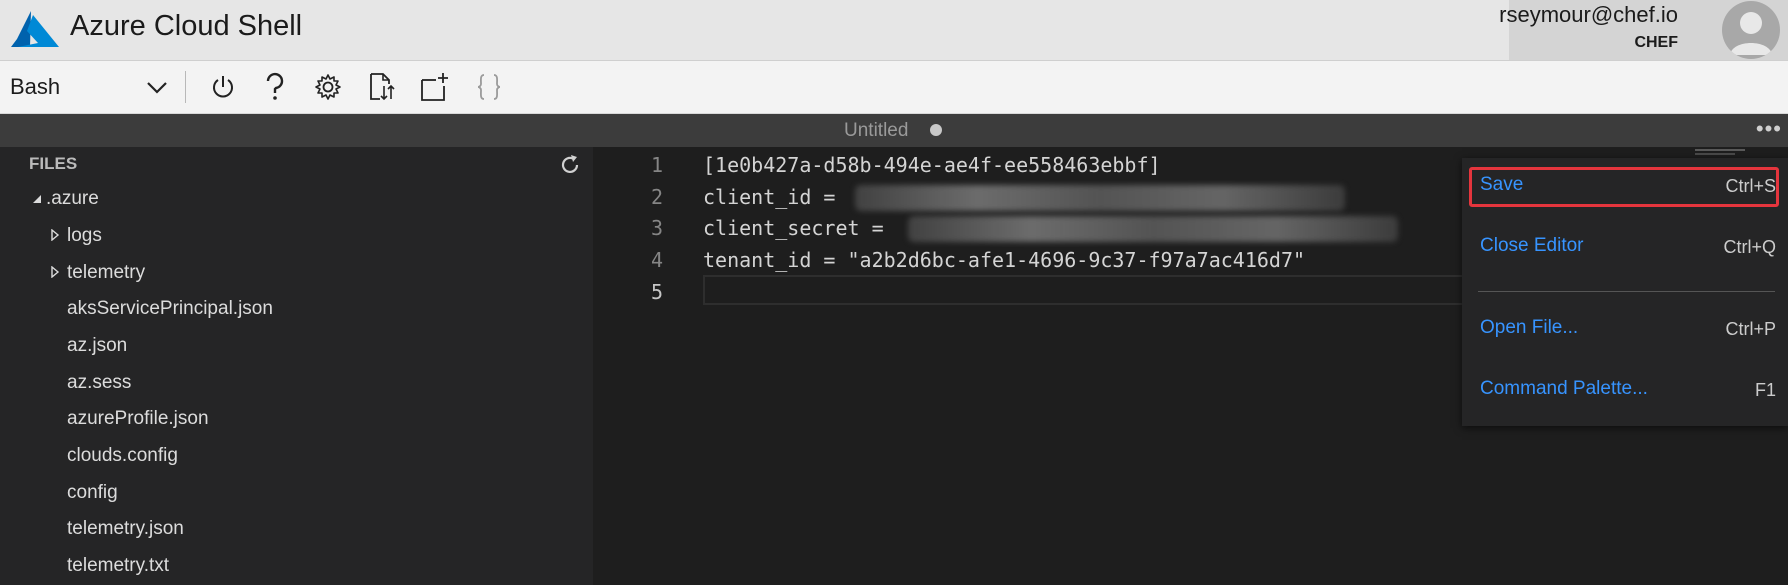 This screenshot has width=1788, height=585. Describe the element at coordinates (876, 131) in the screenshot. I see `editor-tab-title: Untitled` at that location.